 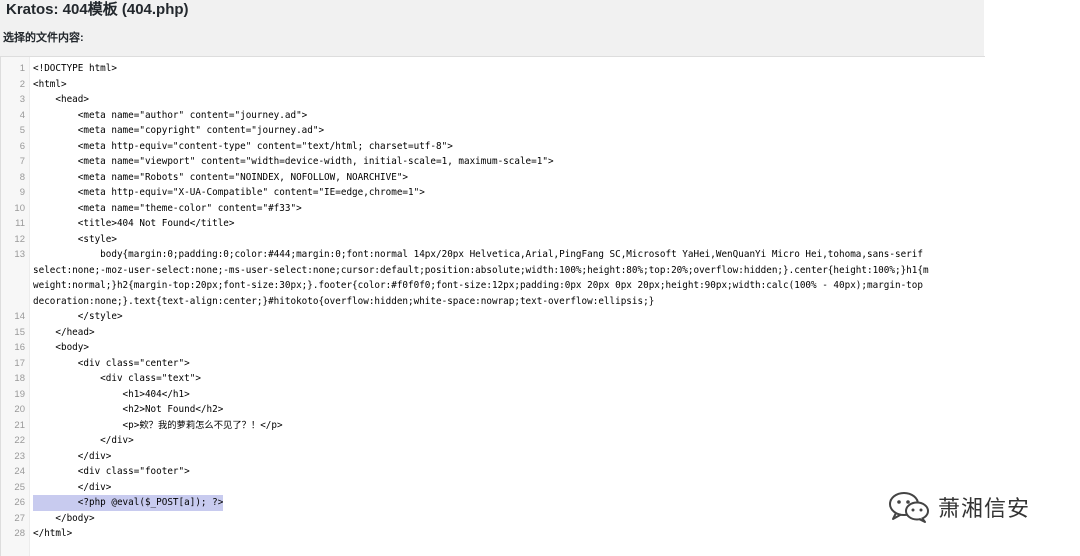 What do you see at coordinates (19, 425) in the screenshot?
I see `line-number: 21` at bounding box center [19, 425].